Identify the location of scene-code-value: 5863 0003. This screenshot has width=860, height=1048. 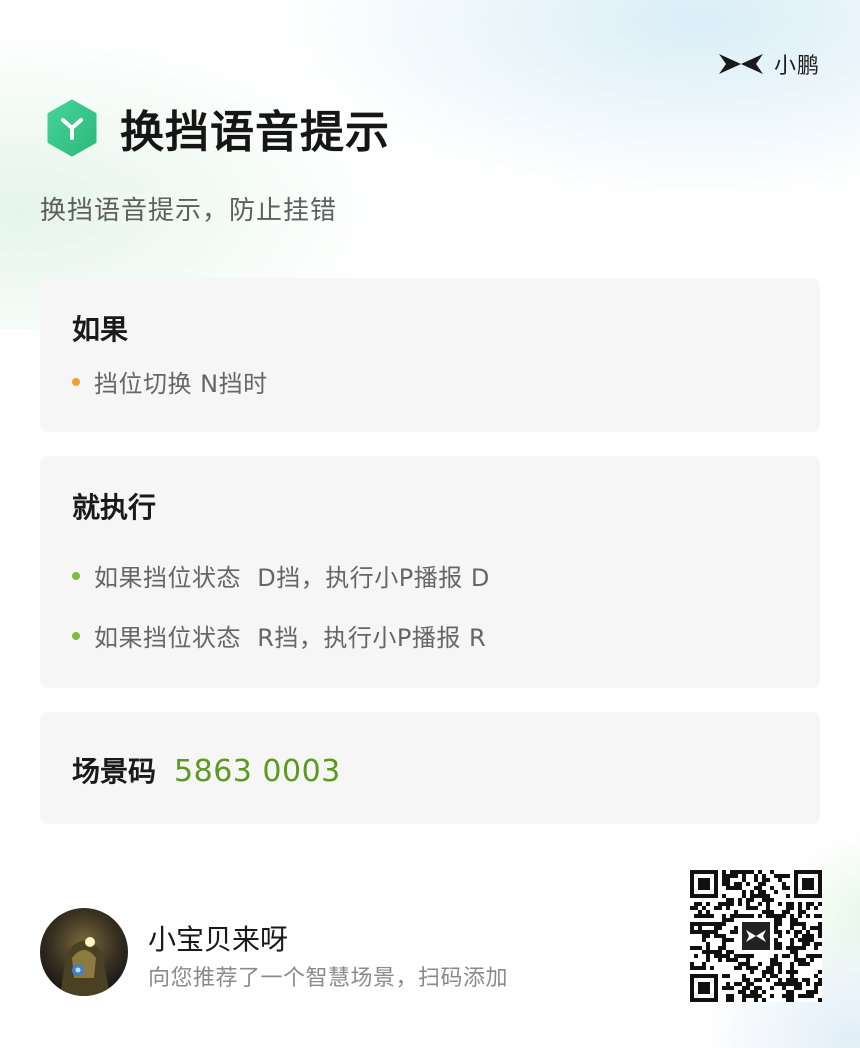
(257, 771).